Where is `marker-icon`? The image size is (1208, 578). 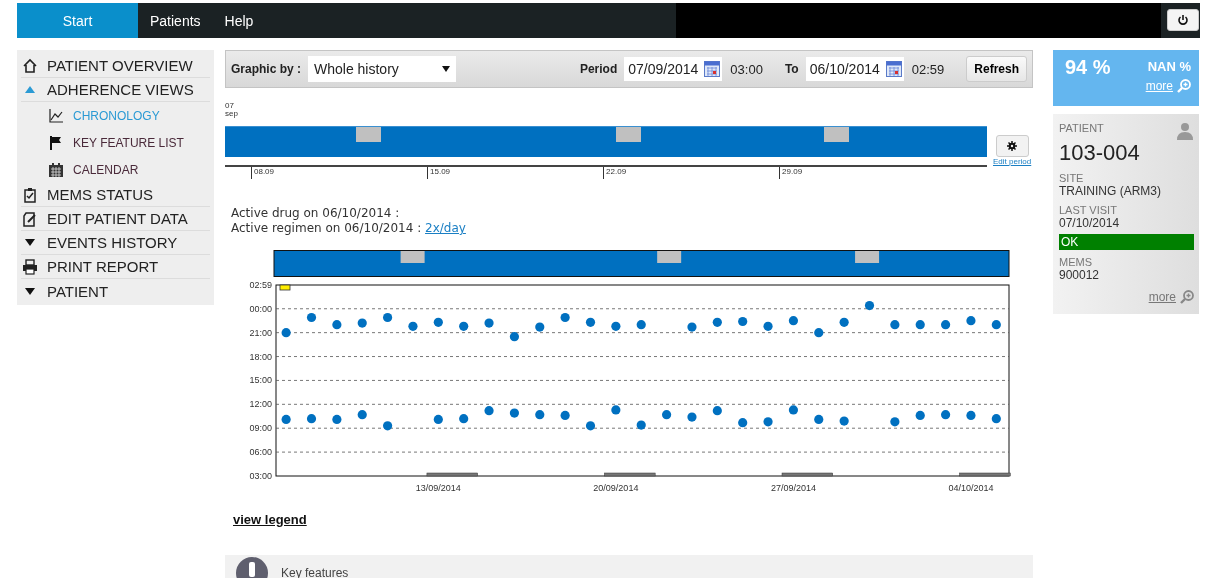 marker-icon is located at coordinates (285, 287).